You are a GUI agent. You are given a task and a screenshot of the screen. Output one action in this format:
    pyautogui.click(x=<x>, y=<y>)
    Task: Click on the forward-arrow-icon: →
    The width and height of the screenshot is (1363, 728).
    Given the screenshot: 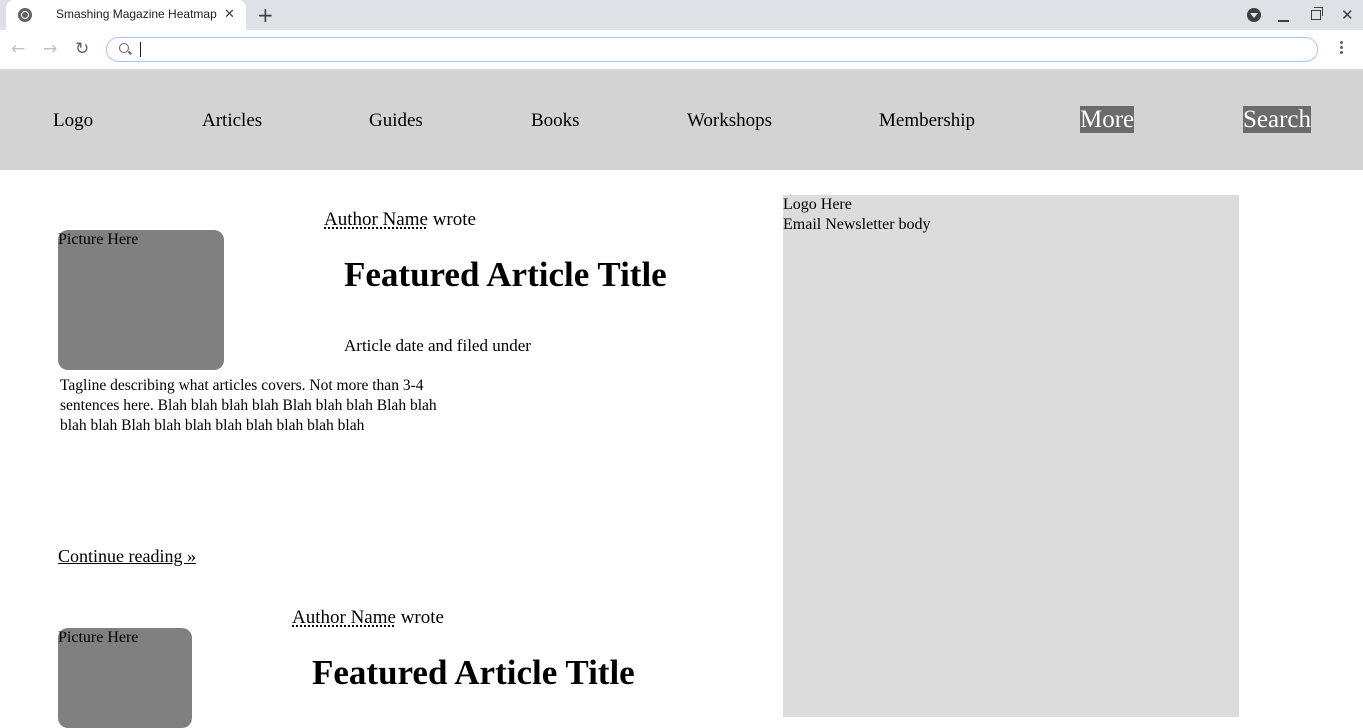 What is the action you would take?
    pyautogui.click(x=50, y=49)
    